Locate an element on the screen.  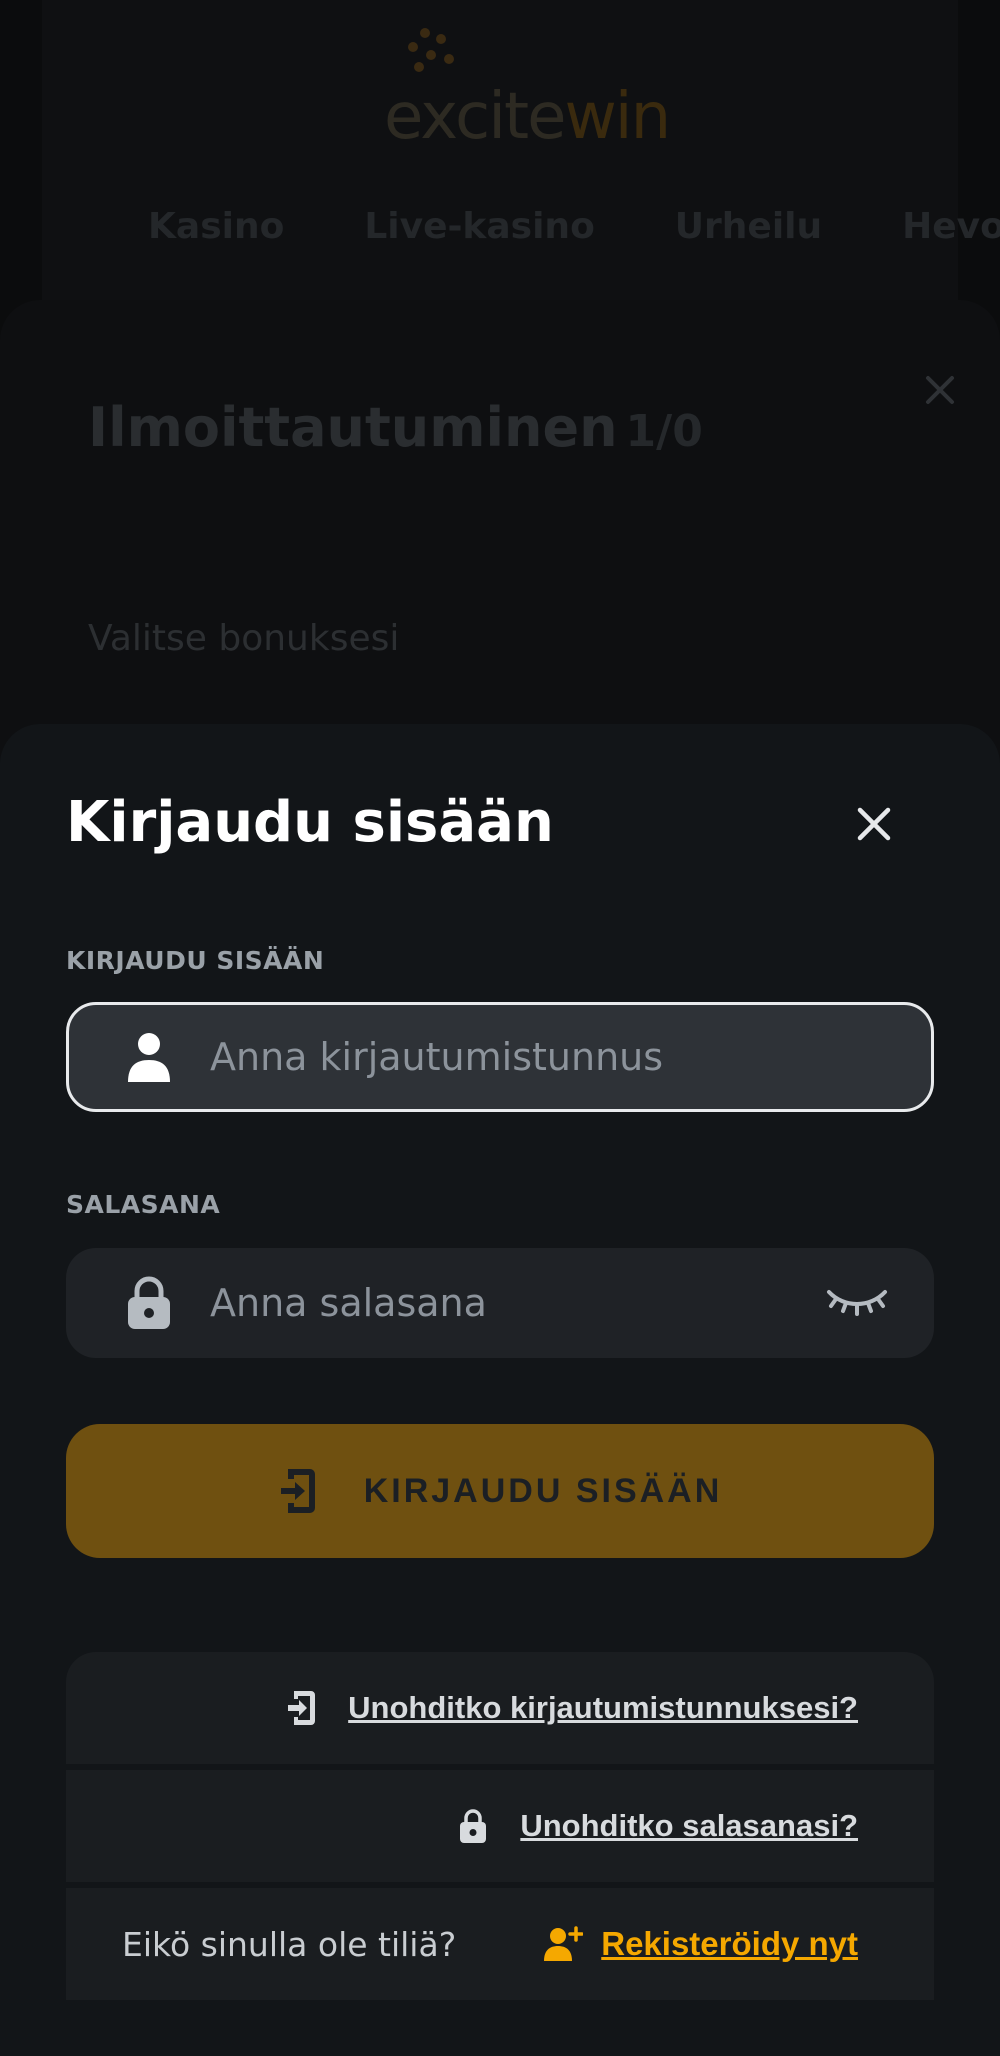
password-field is located at coordinates (500, 1303).